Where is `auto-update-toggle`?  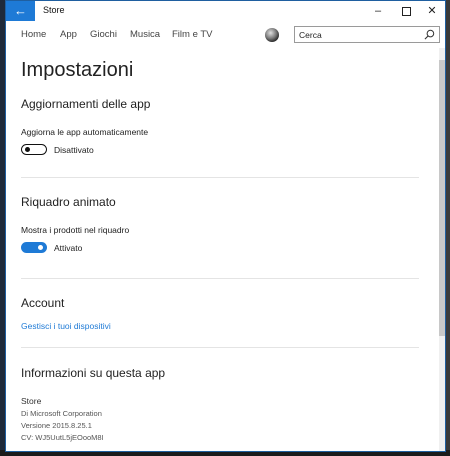 auto-update-toggle is located at coordinates (34, 149).